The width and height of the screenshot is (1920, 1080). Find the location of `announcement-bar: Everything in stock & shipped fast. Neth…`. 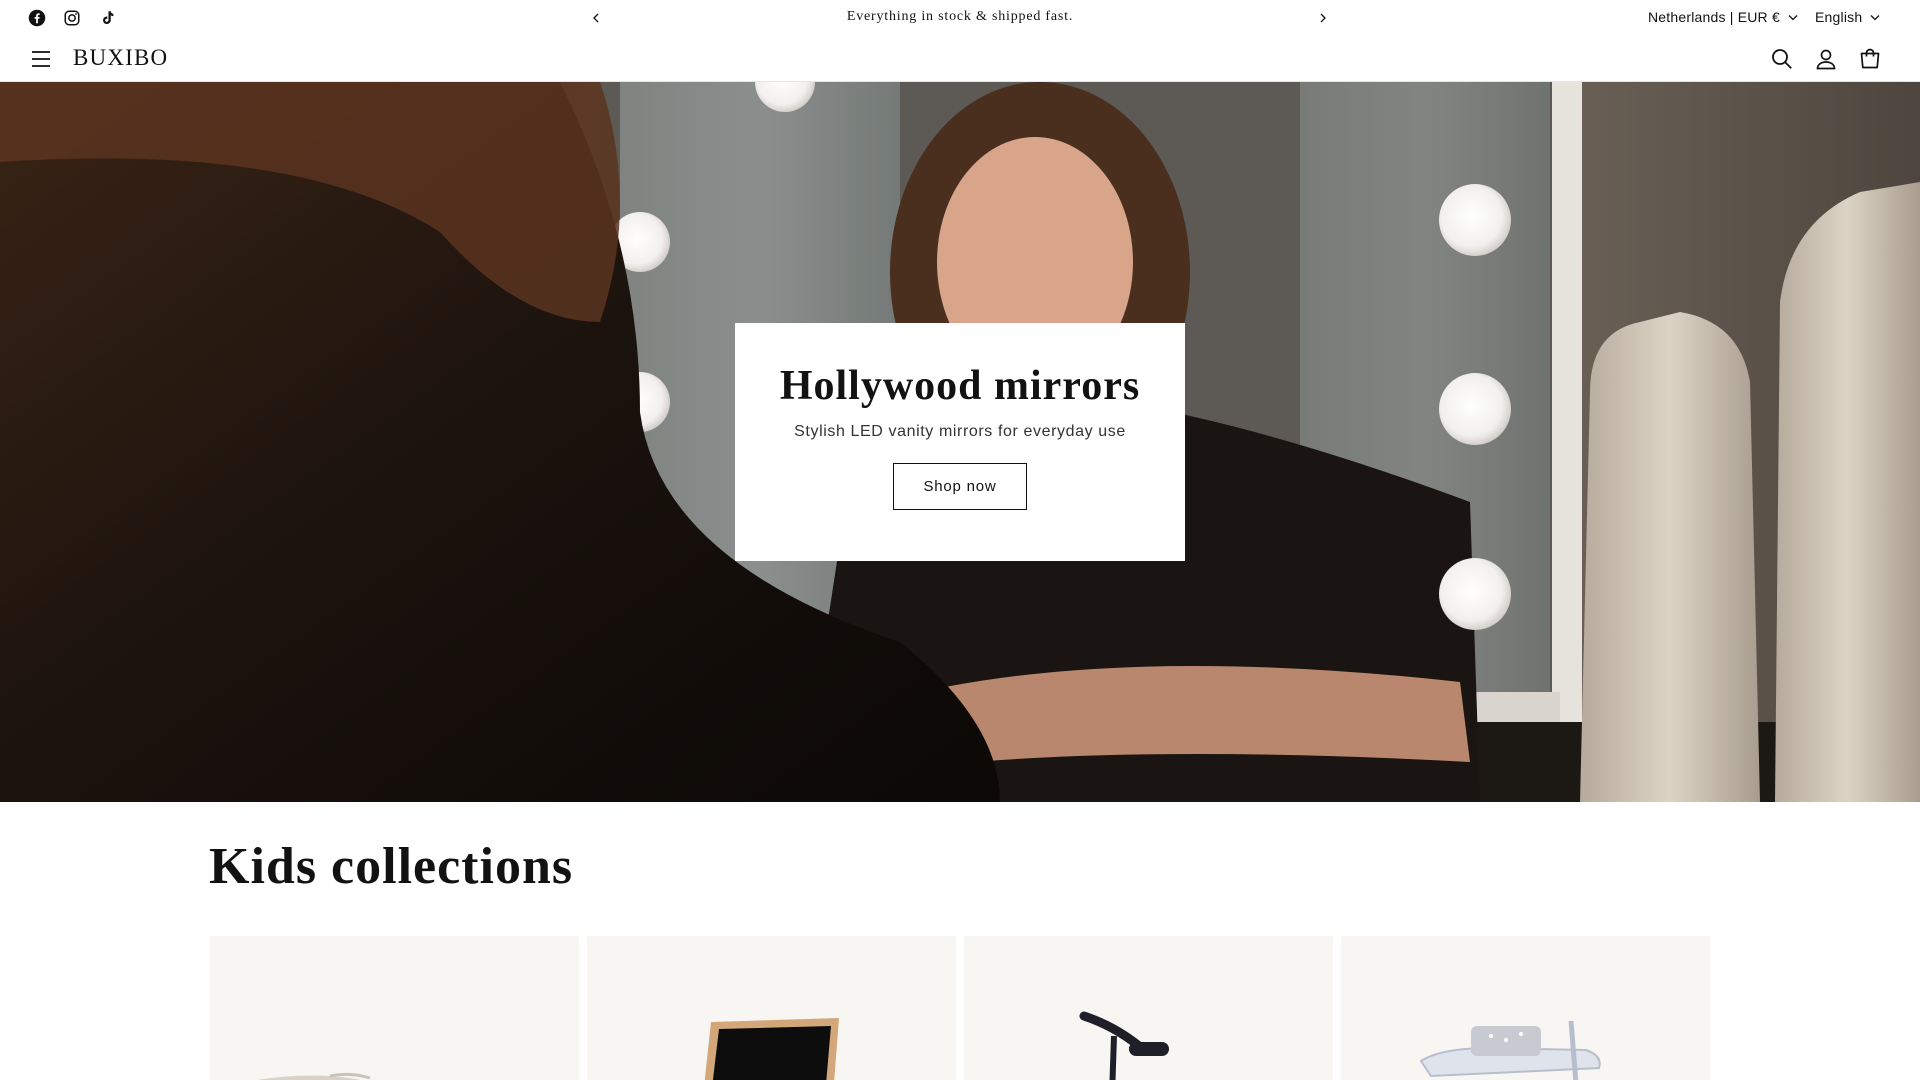

announcement-bar: Everything in stock & shipped fast. Neth… is located at coordinates (960, 18).